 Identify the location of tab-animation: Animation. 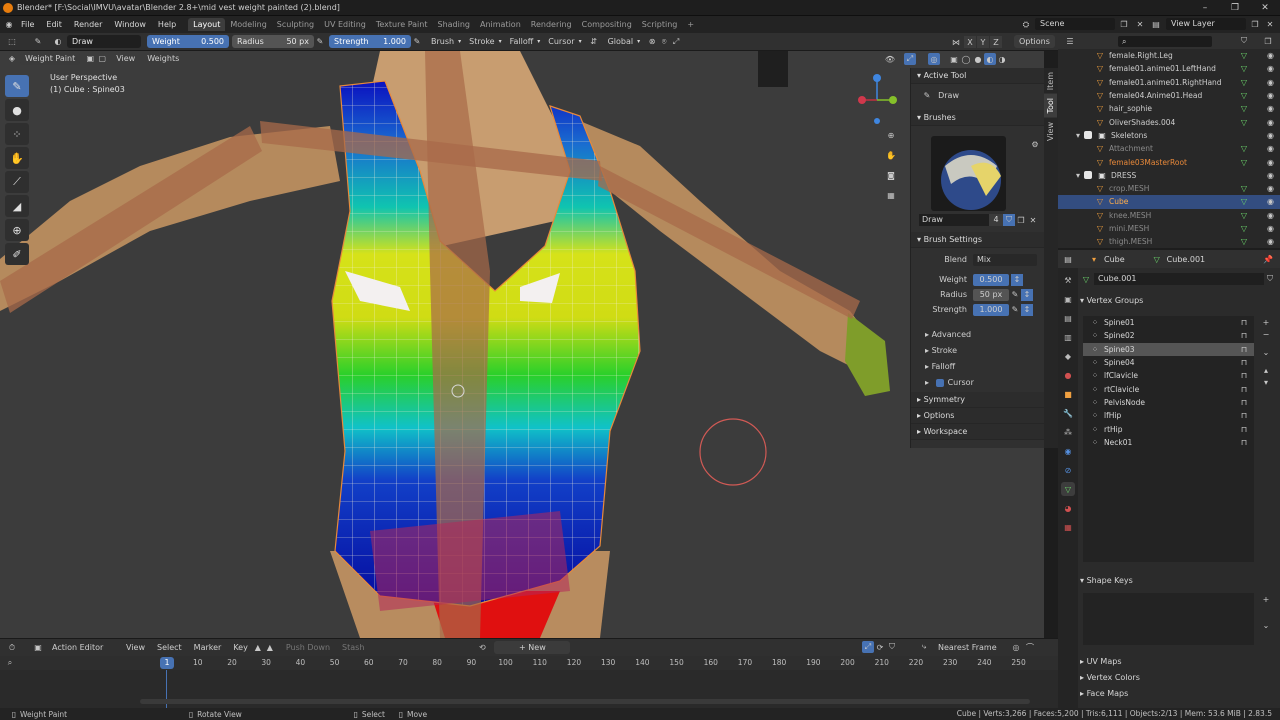
(500, 24).